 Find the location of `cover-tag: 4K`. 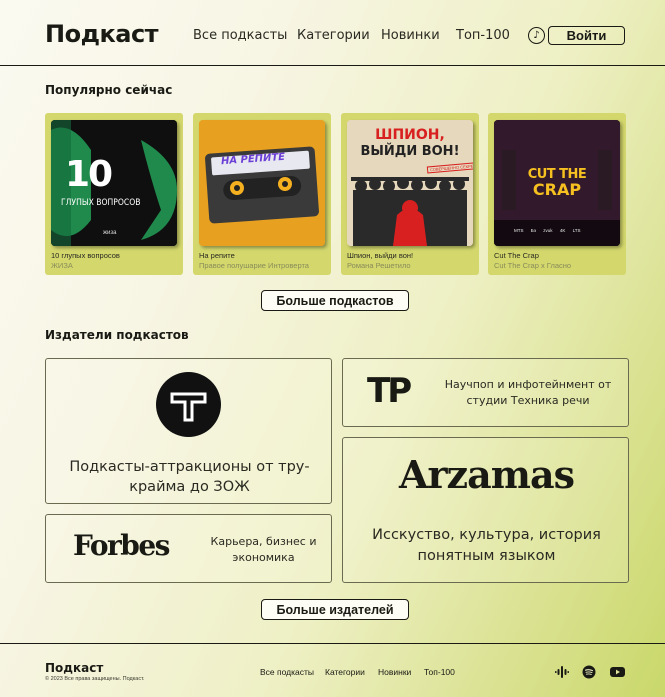

cover-tag: 4K is located at coordinates (562, 230).